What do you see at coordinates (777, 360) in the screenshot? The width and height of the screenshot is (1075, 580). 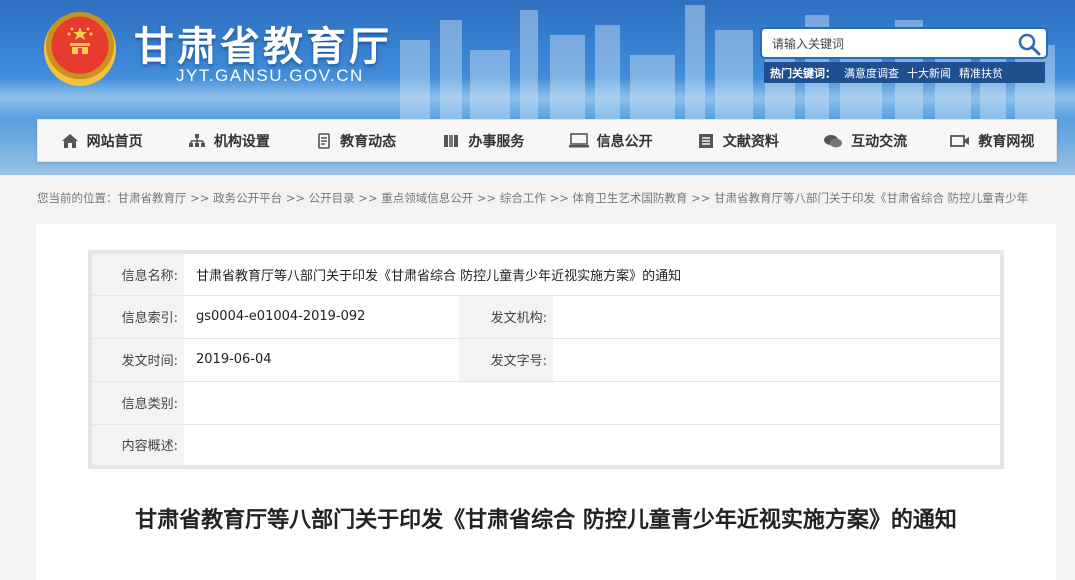 I see `info-docno-value` at bounding box center [777, 360].